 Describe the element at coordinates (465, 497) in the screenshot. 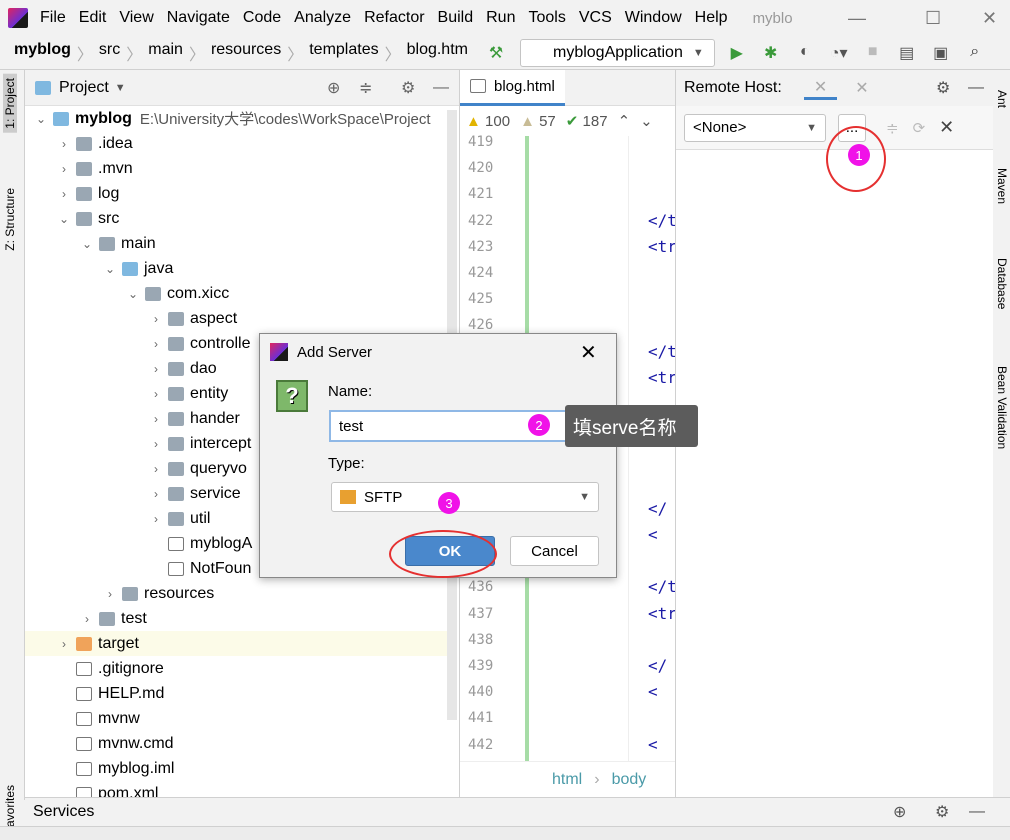

I see `type-select: SFTP ▼` at that location.